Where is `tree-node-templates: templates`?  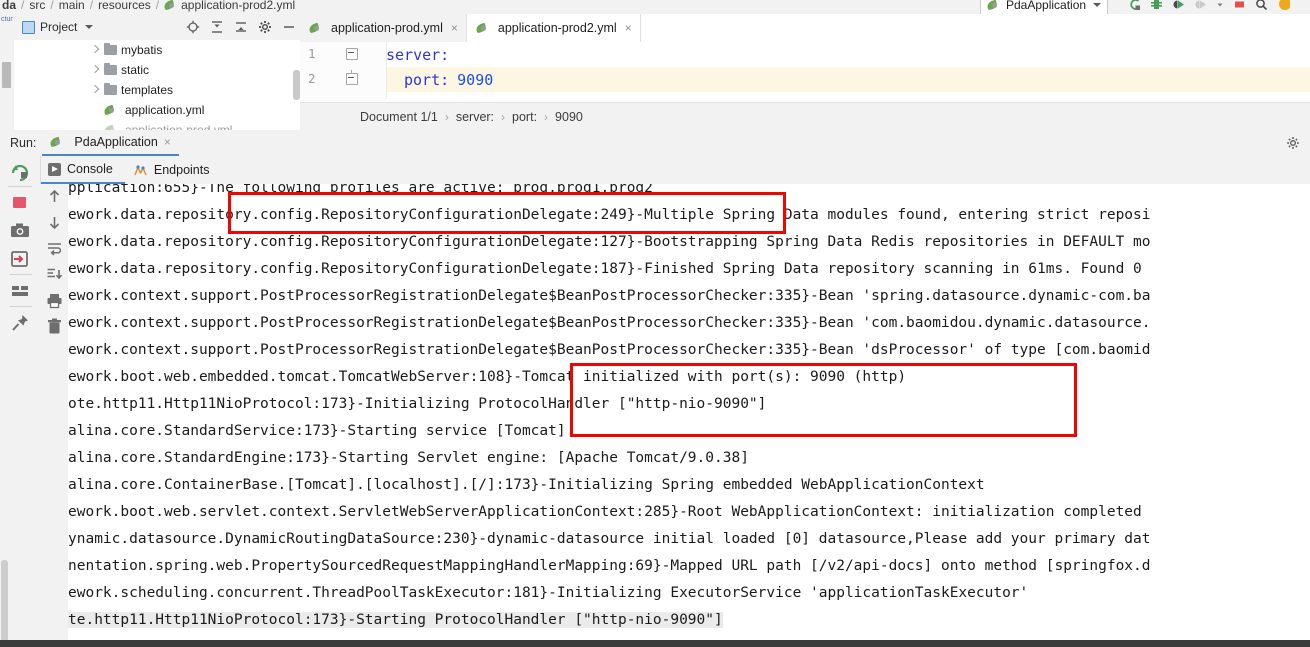 tree-node-templates: templates is located at coordinates (93, 90).